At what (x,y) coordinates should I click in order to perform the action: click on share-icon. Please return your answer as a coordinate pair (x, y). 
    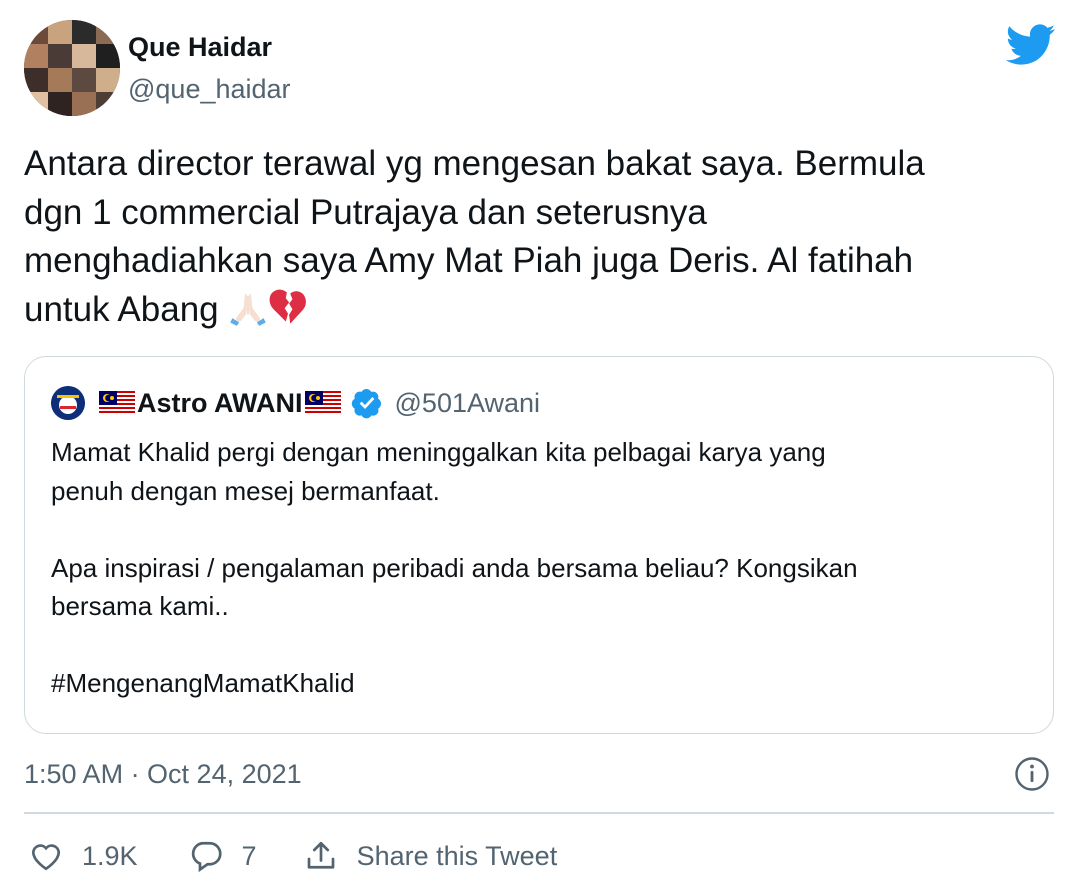
    Looking at the image, I should click on (321, 856).